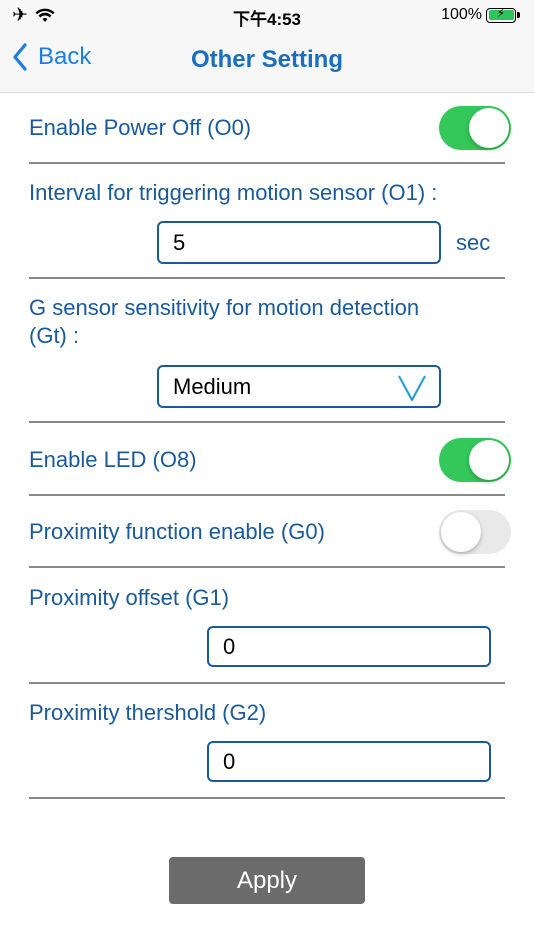  Describe the element at coordinates (299, 386) in the screenshot. I see `g-sensor-dropdown: Medium` at that location.